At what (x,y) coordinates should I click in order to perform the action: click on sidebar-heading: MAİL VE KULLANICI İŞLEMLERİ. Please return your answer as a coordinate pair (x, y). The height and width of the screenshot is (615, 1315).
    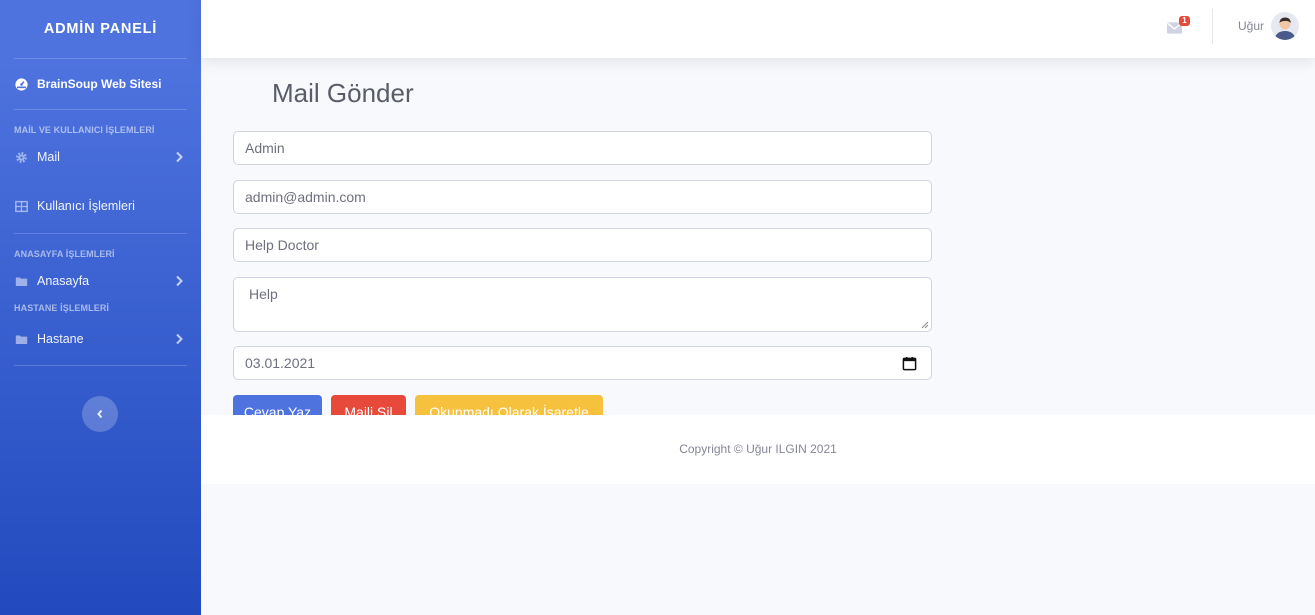
    Looking at the image, I should click on (84, 130).